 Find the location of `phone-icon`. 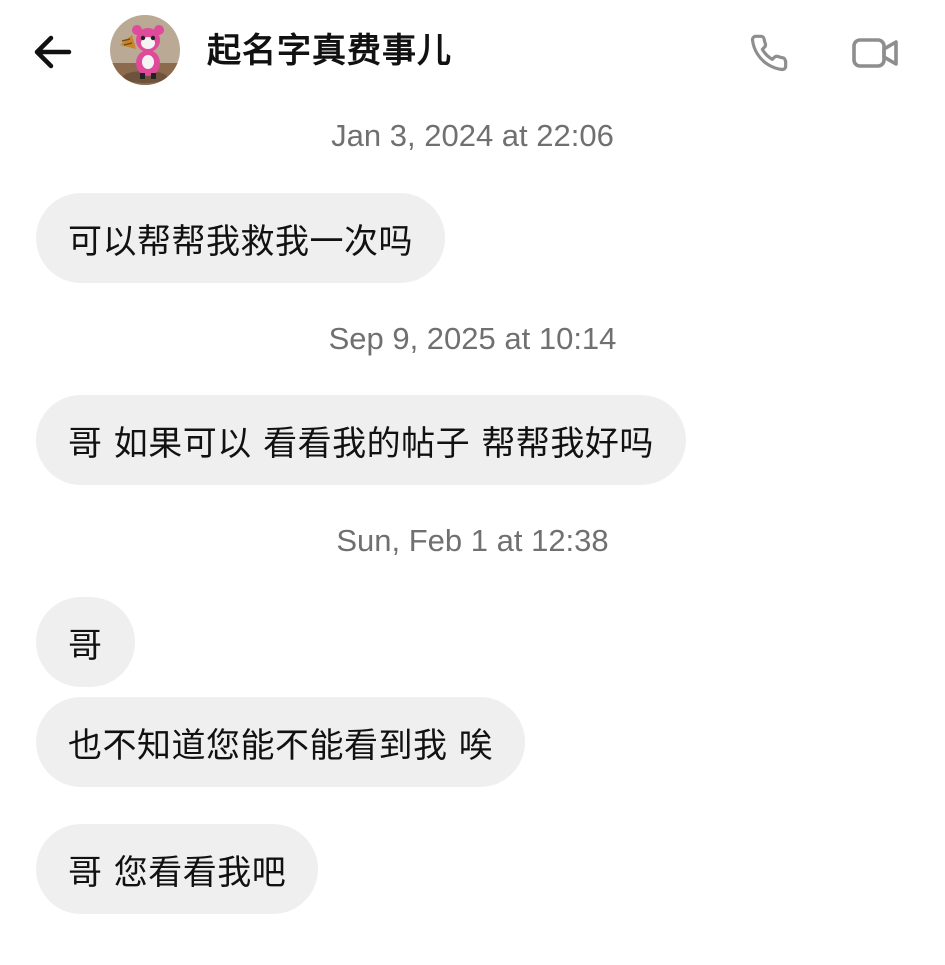

phone-icon is located at coordinates (769, 53).